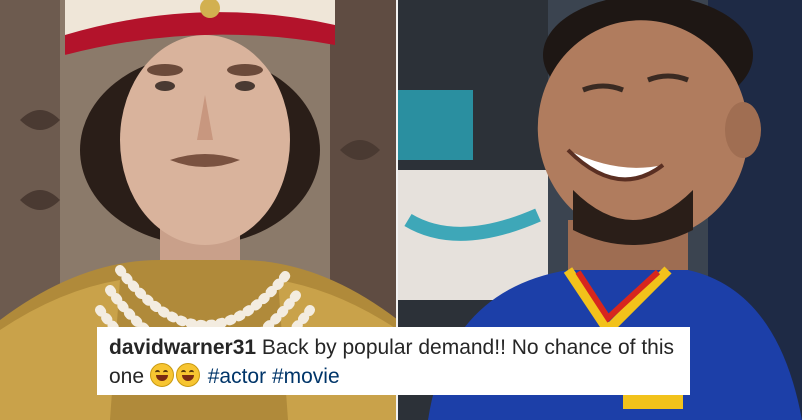 The height and width of the screenshot is (420, 802). What do you see at coordinates (237, 376) in the screenshot?
I see `hashtag-actor: #actor` at bounding box center [237, 376].